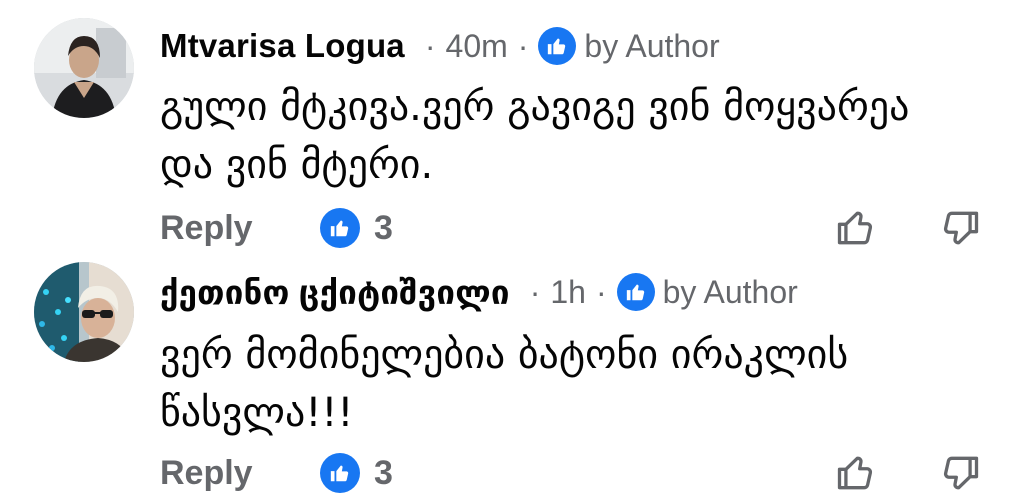  Describe the element at coordinates (659, 292) in the screenshot. I see `comment-meta: · 1h · by Author` at that location.